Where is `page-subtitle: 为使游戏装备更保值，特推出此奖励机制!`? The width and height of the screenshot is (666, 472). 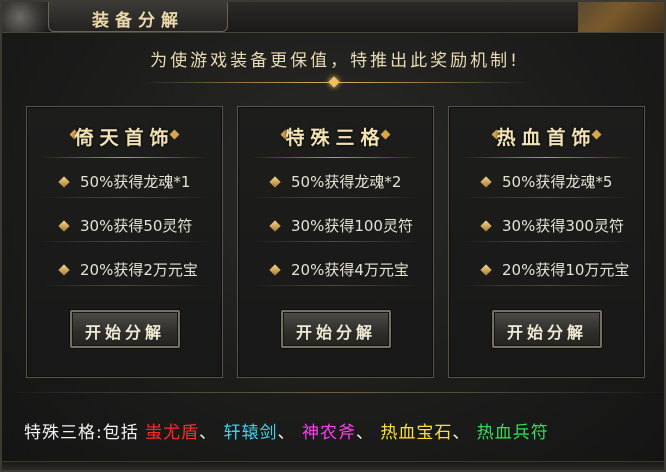 page-subtitle: 为使游戏装备更保值，特推出此奖励机制! is located at coordinates (335, 61).